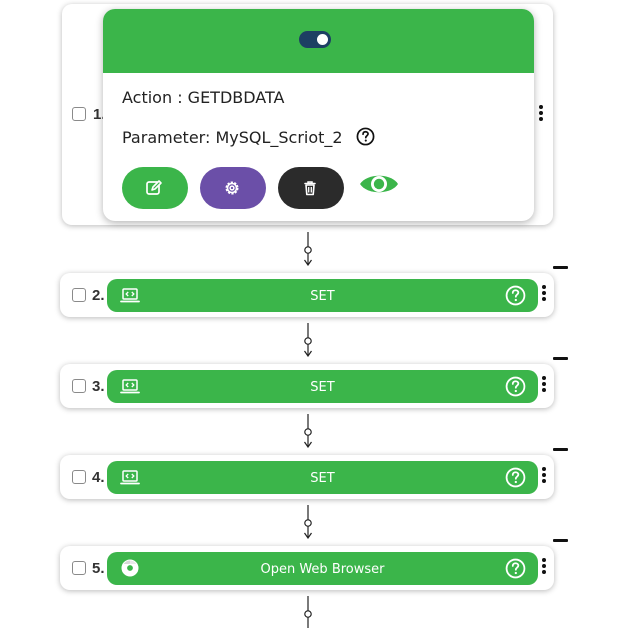 Image resolution: width=640 pixels, height=630 pixels. Describe the element at coordinates (203, 97) in the screenshot. I see `action-text: Action : GETDBDATA` at that location.